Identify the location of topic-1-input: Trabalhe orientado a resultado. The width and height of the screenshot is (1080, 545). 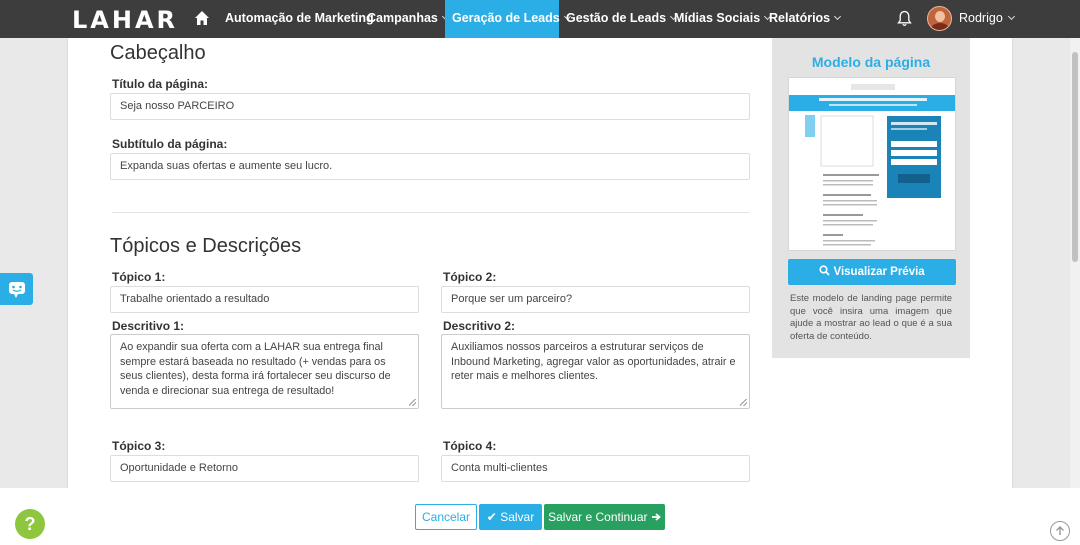
(264, 299).